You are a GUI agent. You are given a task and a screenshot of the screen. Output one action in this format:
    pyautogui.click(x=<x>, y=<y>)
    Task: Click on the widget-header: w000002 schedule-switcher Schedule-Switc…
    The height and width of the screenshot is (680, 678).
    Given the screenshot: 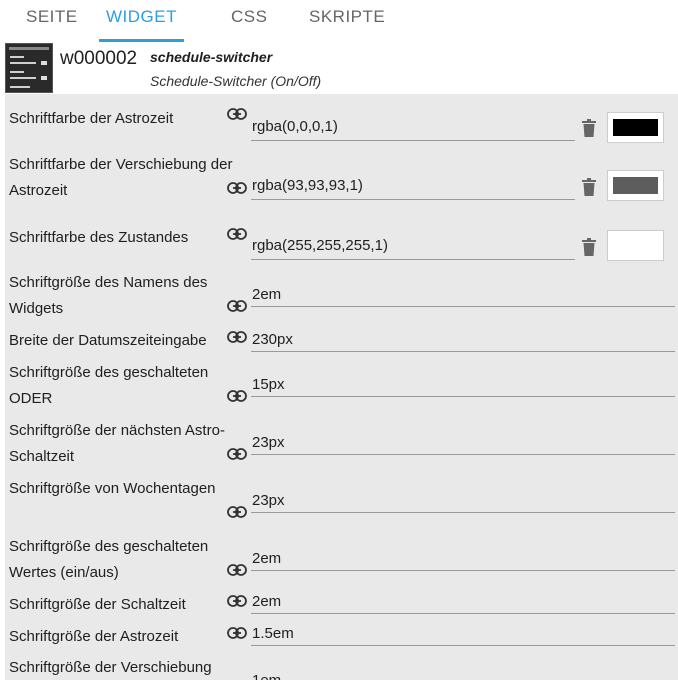 What is the action you would take?
    pyautogui.click(x=339, y=68)
    